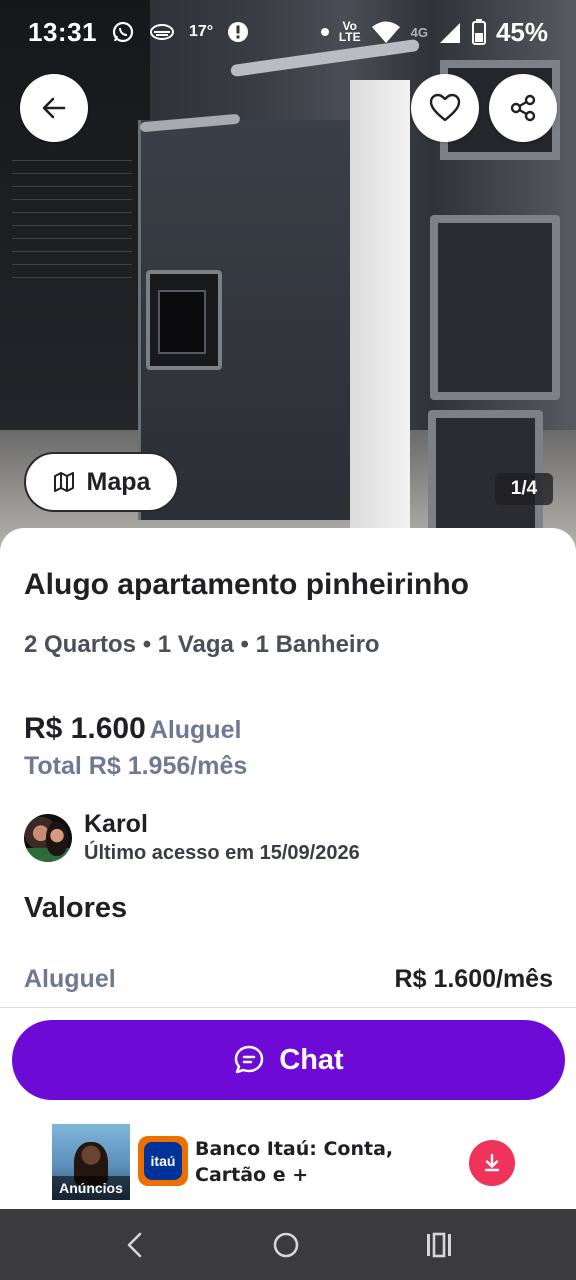 The width and height of the screenshot is (576, 1280). What do you see at coordinates (116, 824) in the screenshot?
I see `seller-name: Karol` at bounding box center [116, 824].